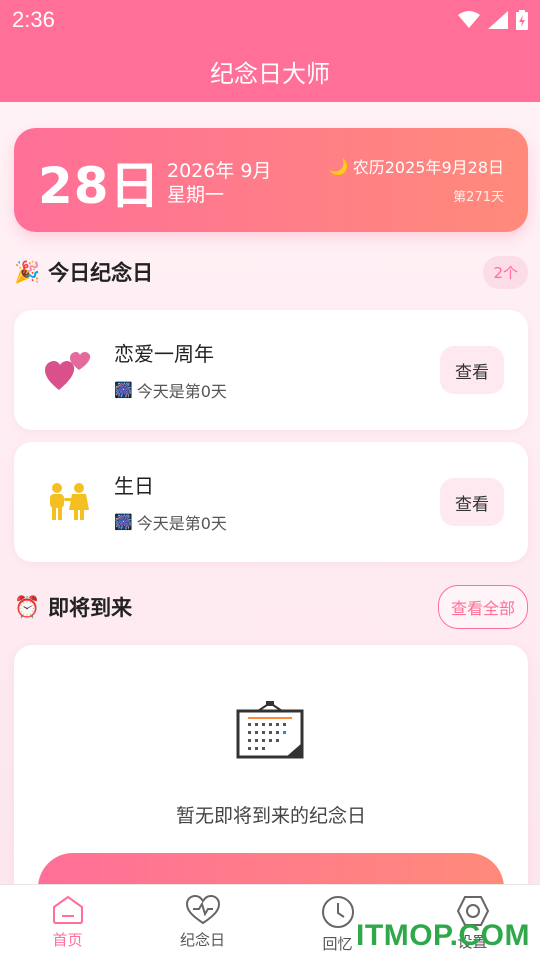  Describe the element at coordinates (99, 186) in the screenshot. I see `date-day: 28日` at that location.